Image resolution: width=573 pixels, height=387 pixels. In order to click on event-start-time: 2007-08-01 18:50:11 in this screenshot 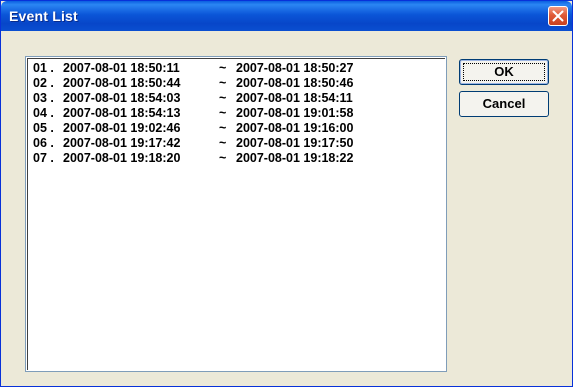, I will do `click(121, 68)`.